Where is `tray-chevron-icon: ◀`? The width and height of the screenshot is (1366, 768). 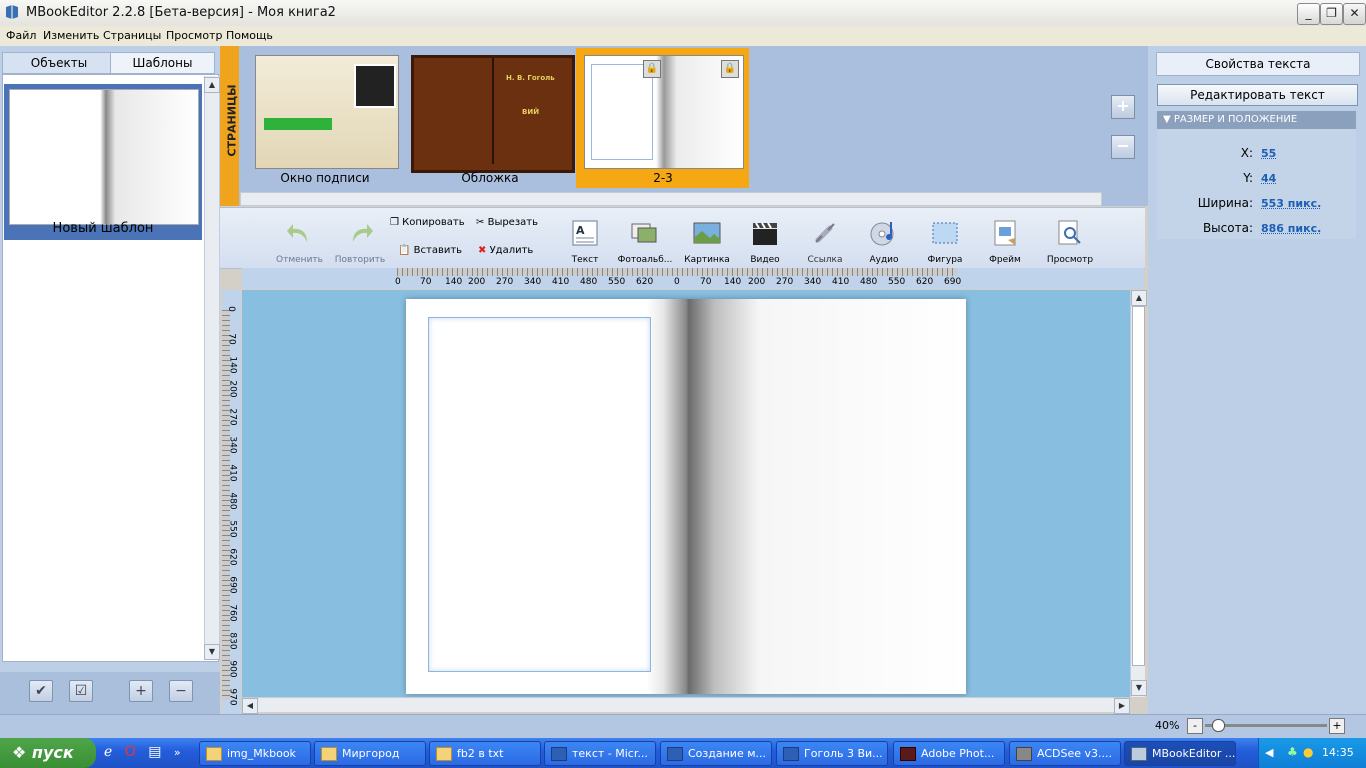 tray-chevron-icon: ◀ is located at coordinates (1269, 752).